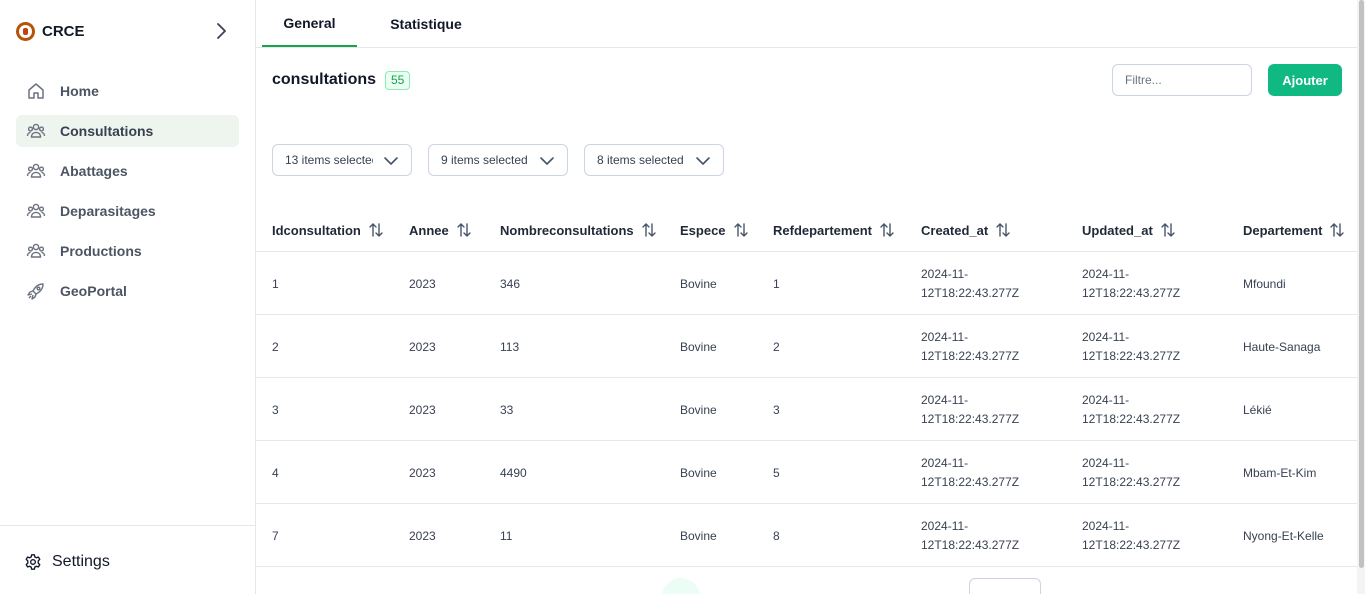  I want to click on table-cell-nb: 113, so click(510, 346).